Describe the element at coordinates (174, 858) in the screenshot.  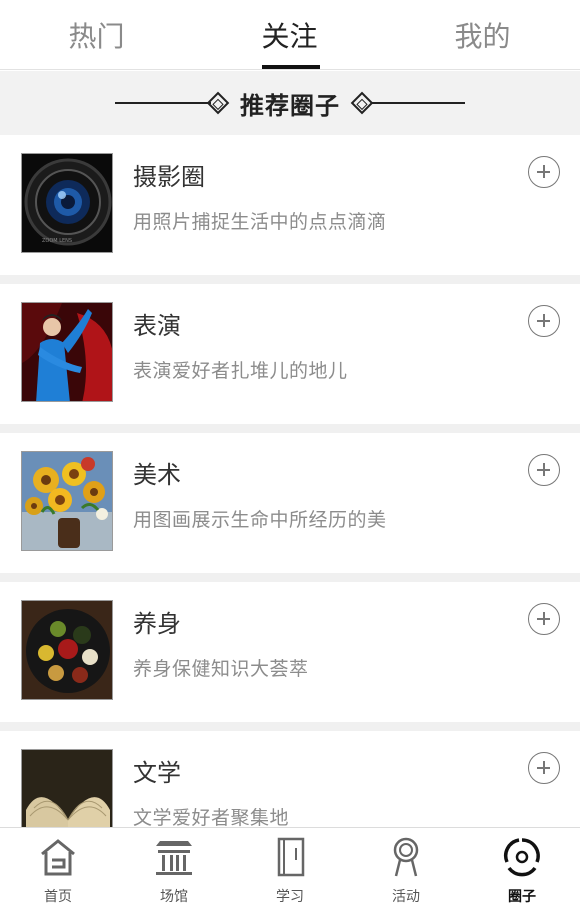
I see `venue-icon` at that location.